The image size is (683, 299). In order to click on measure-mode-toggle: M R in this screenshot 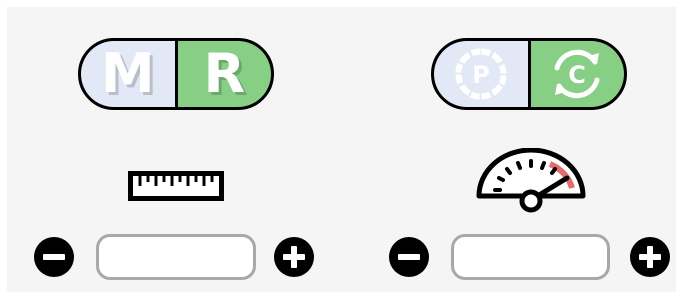, I will do `click(176, 74)`.